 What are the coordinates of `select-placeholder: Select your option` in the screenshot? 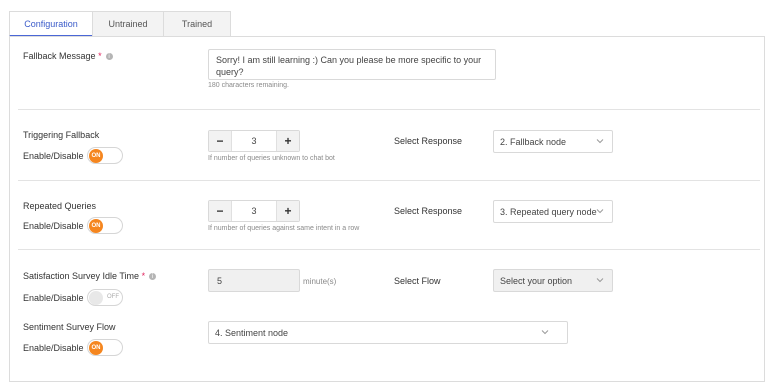 It's located at (536, 280).